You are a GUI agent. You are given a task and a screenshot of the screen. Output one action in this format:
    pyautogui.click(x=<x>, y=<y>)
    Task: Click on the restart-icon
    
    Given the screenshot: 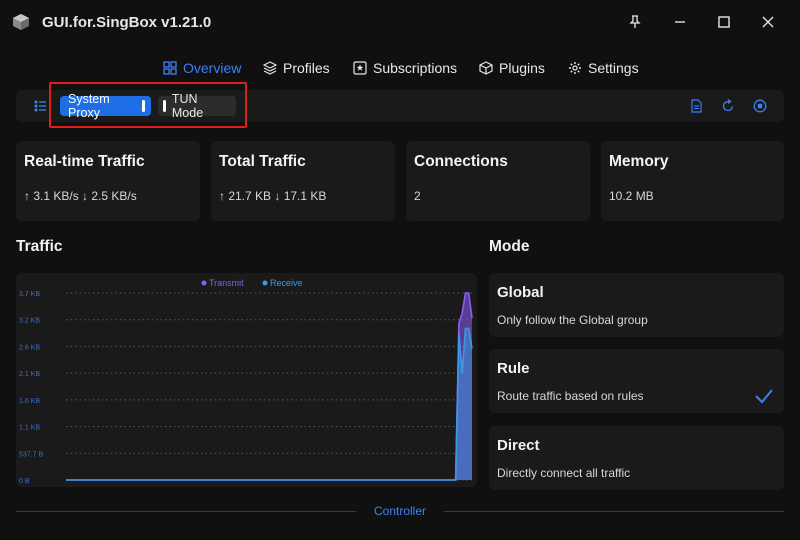 What is the action you would take?
    pyautogui.click(x=728, y=105)
    